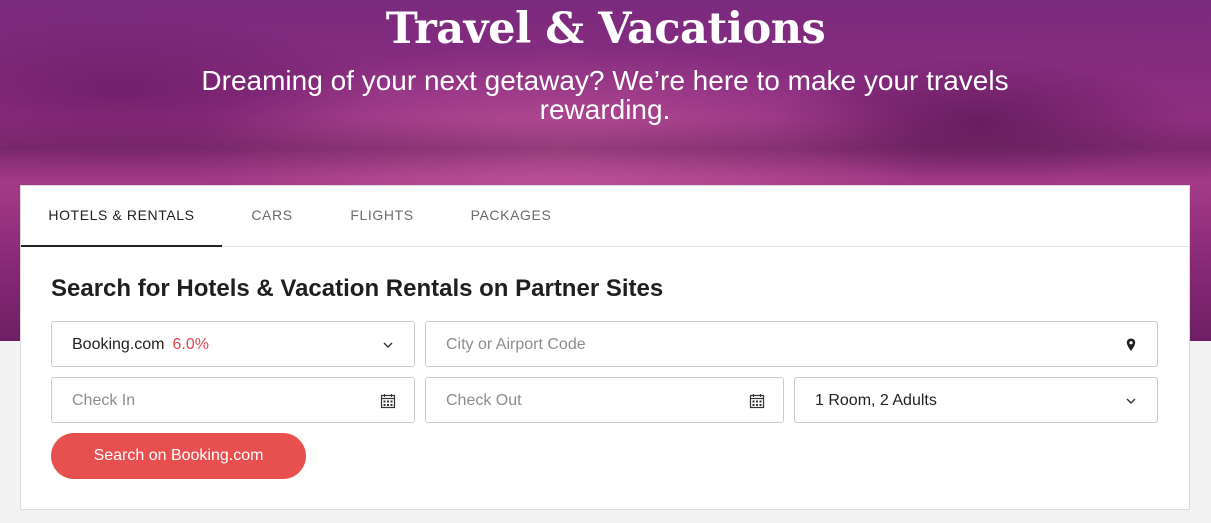  What do you see at coordinates (876, 400) in the screenshot?
I see `rooms-guests-value: 1 Room, 2 Adults` at bounding box center [876, 400].